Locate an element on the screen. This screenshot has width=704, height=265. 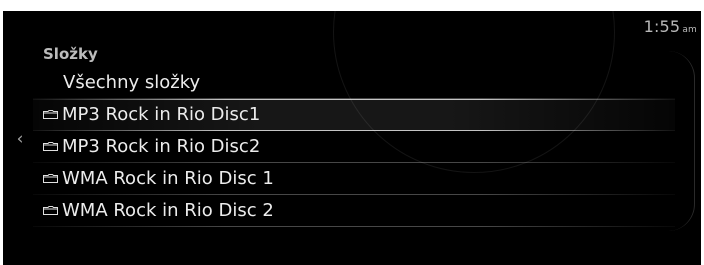
list-item: WMA Rock in Rio Disc 1 is located at coordinates (354, 179).